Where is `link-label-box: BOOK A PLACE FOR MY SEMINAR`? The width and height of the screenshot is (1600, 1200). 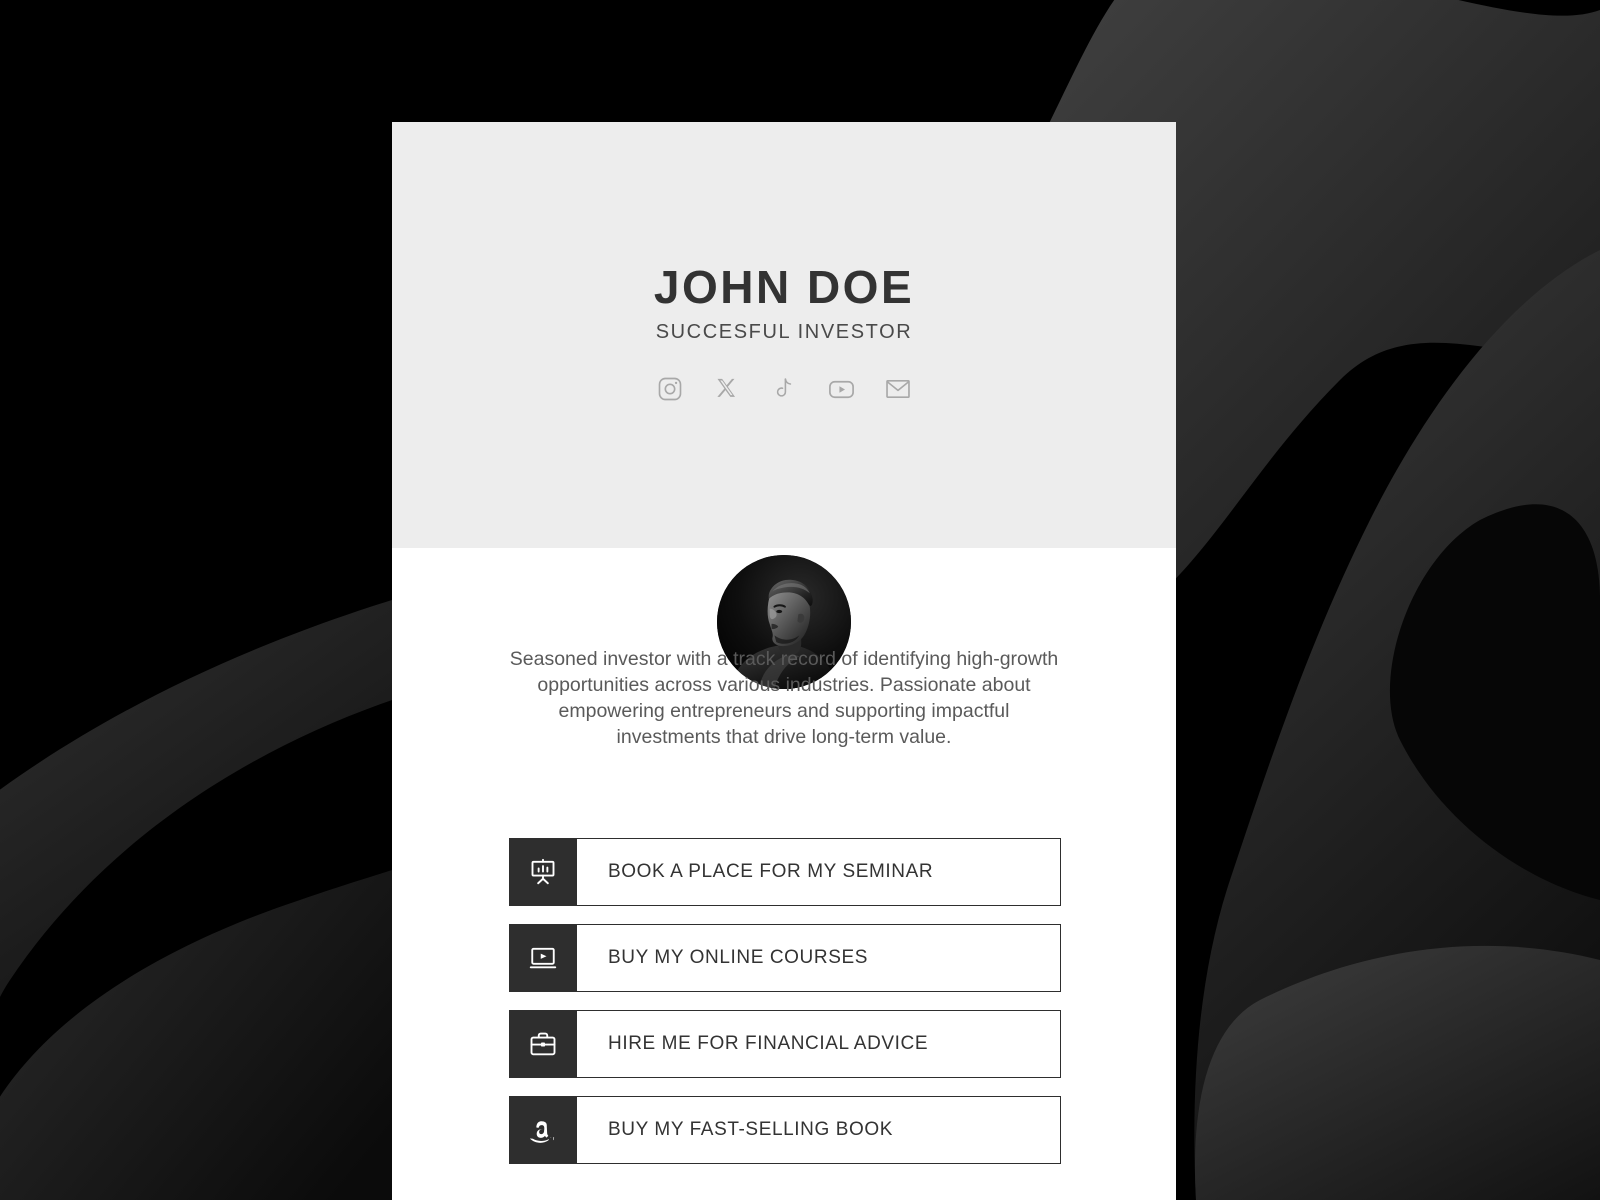
link-label-box: BOOK A PLACE FOR MY SEMINAR is located at coordinates (819, 872).